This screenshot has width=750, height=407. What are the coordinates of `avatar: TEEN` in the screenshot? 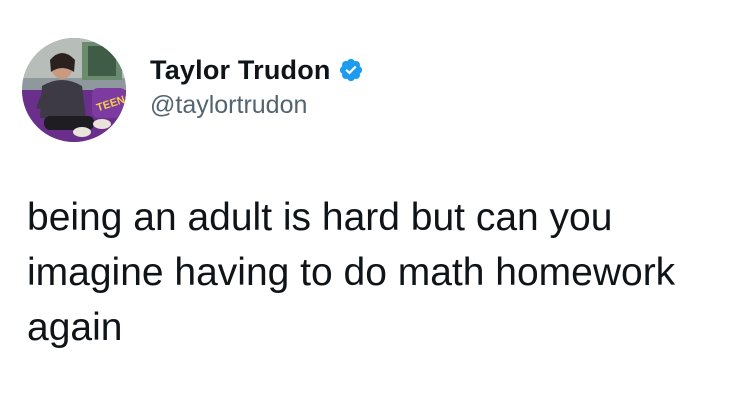 It's located at (74, 90).